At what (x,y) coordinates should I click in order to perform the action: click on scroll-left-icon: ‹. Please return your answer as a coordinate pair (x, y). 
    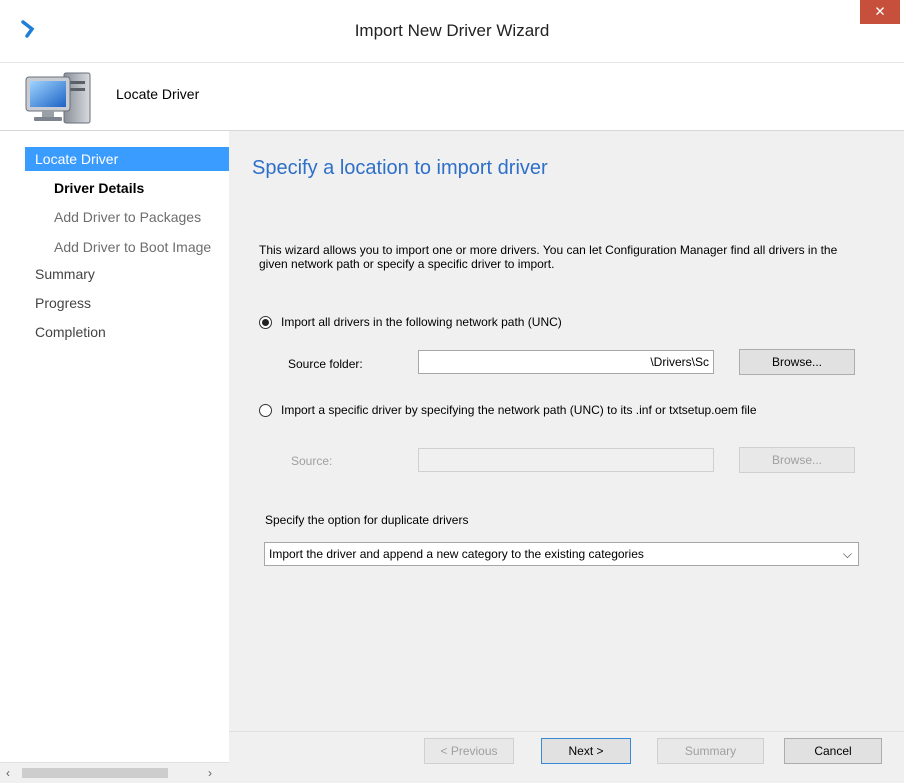
    Looking at the image, I should click on (8, 773).